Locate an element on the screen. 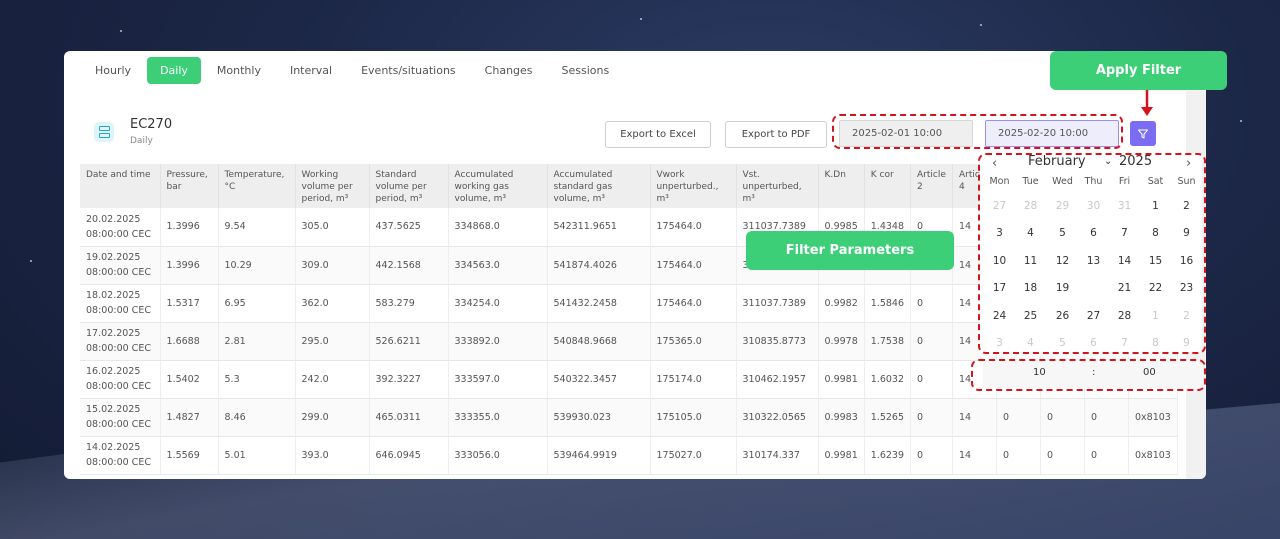 The image size is (1280, 539). table-cell: 0.9982 is located at coordinates (841, 303).